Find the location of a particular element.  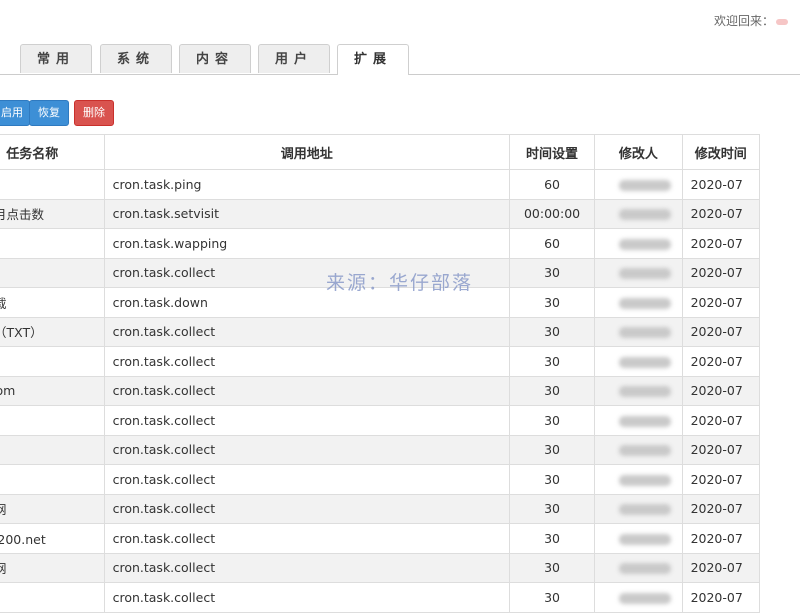

tab-extensions: 扩展 is located at coordinates (373, 59).